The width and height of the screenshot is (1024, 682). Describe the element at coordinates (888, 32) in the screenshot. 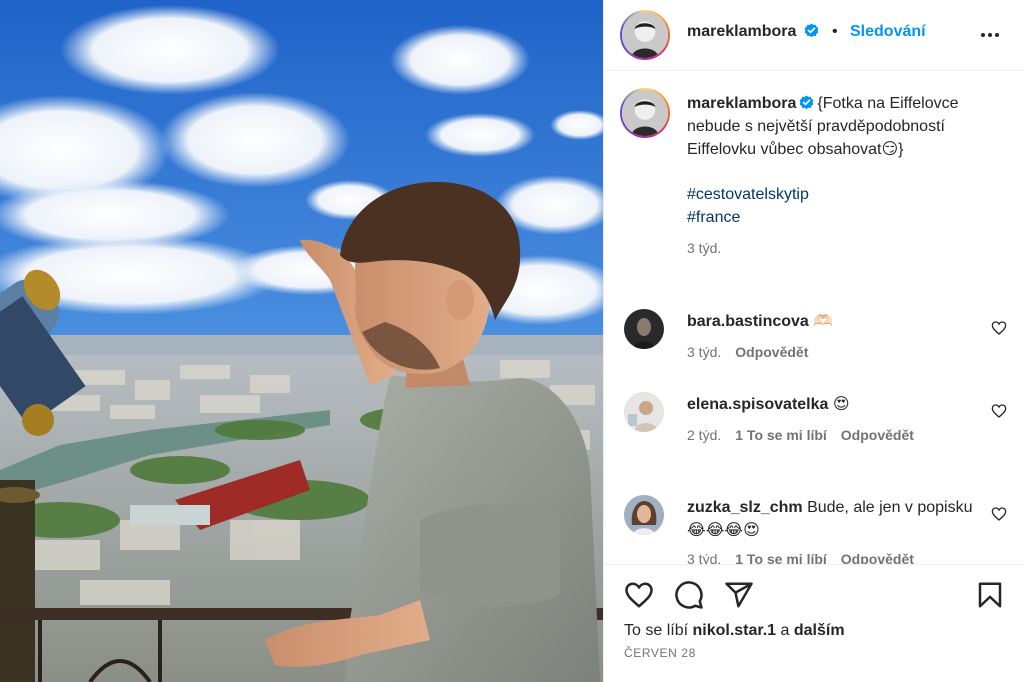

I see `follow-button: Sledování` at that location.